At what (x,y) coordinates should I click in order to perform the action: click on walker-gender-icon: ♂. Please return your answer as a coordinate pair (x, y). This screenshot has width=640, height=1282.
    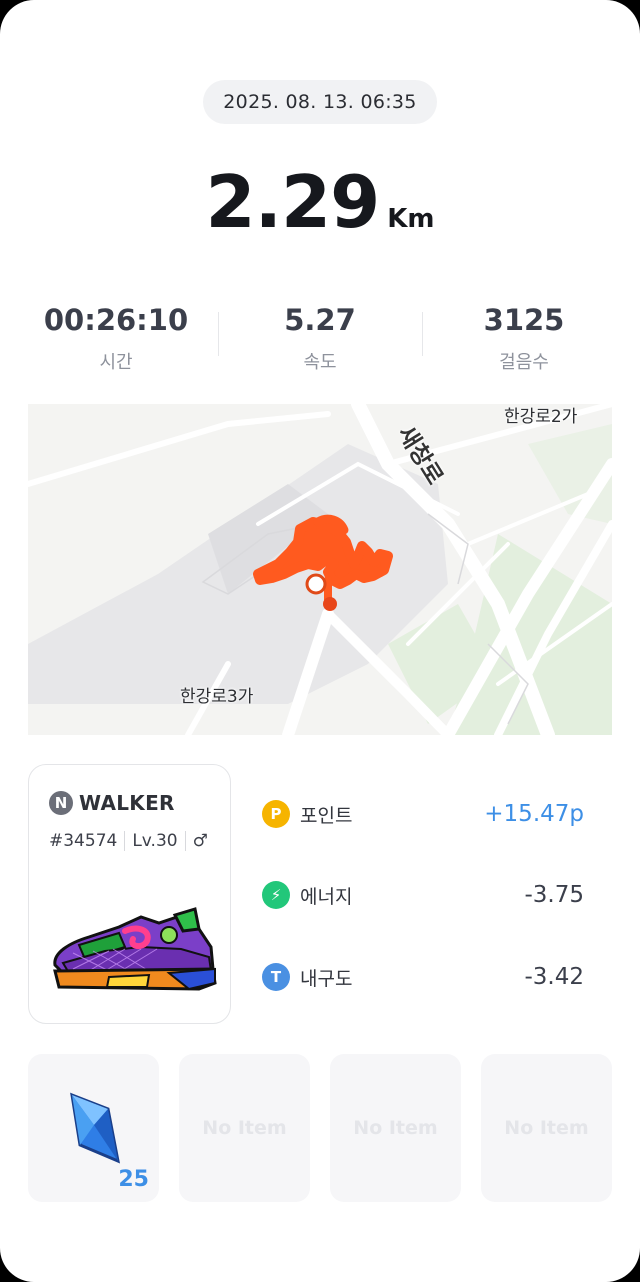
    Looking at the image, I should click on (200, 841).